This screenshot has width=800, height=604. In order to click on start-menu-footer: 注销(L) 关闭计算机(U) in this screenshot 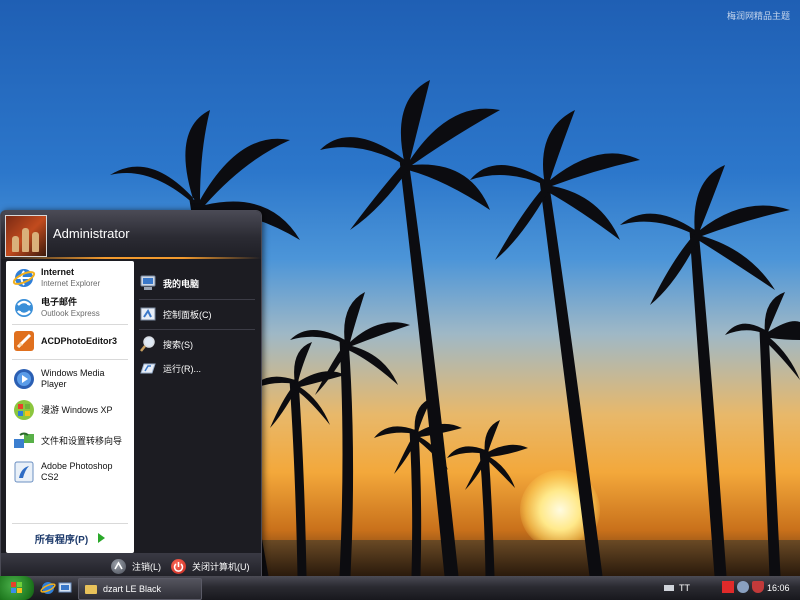, I will do `click(131, 565)`.